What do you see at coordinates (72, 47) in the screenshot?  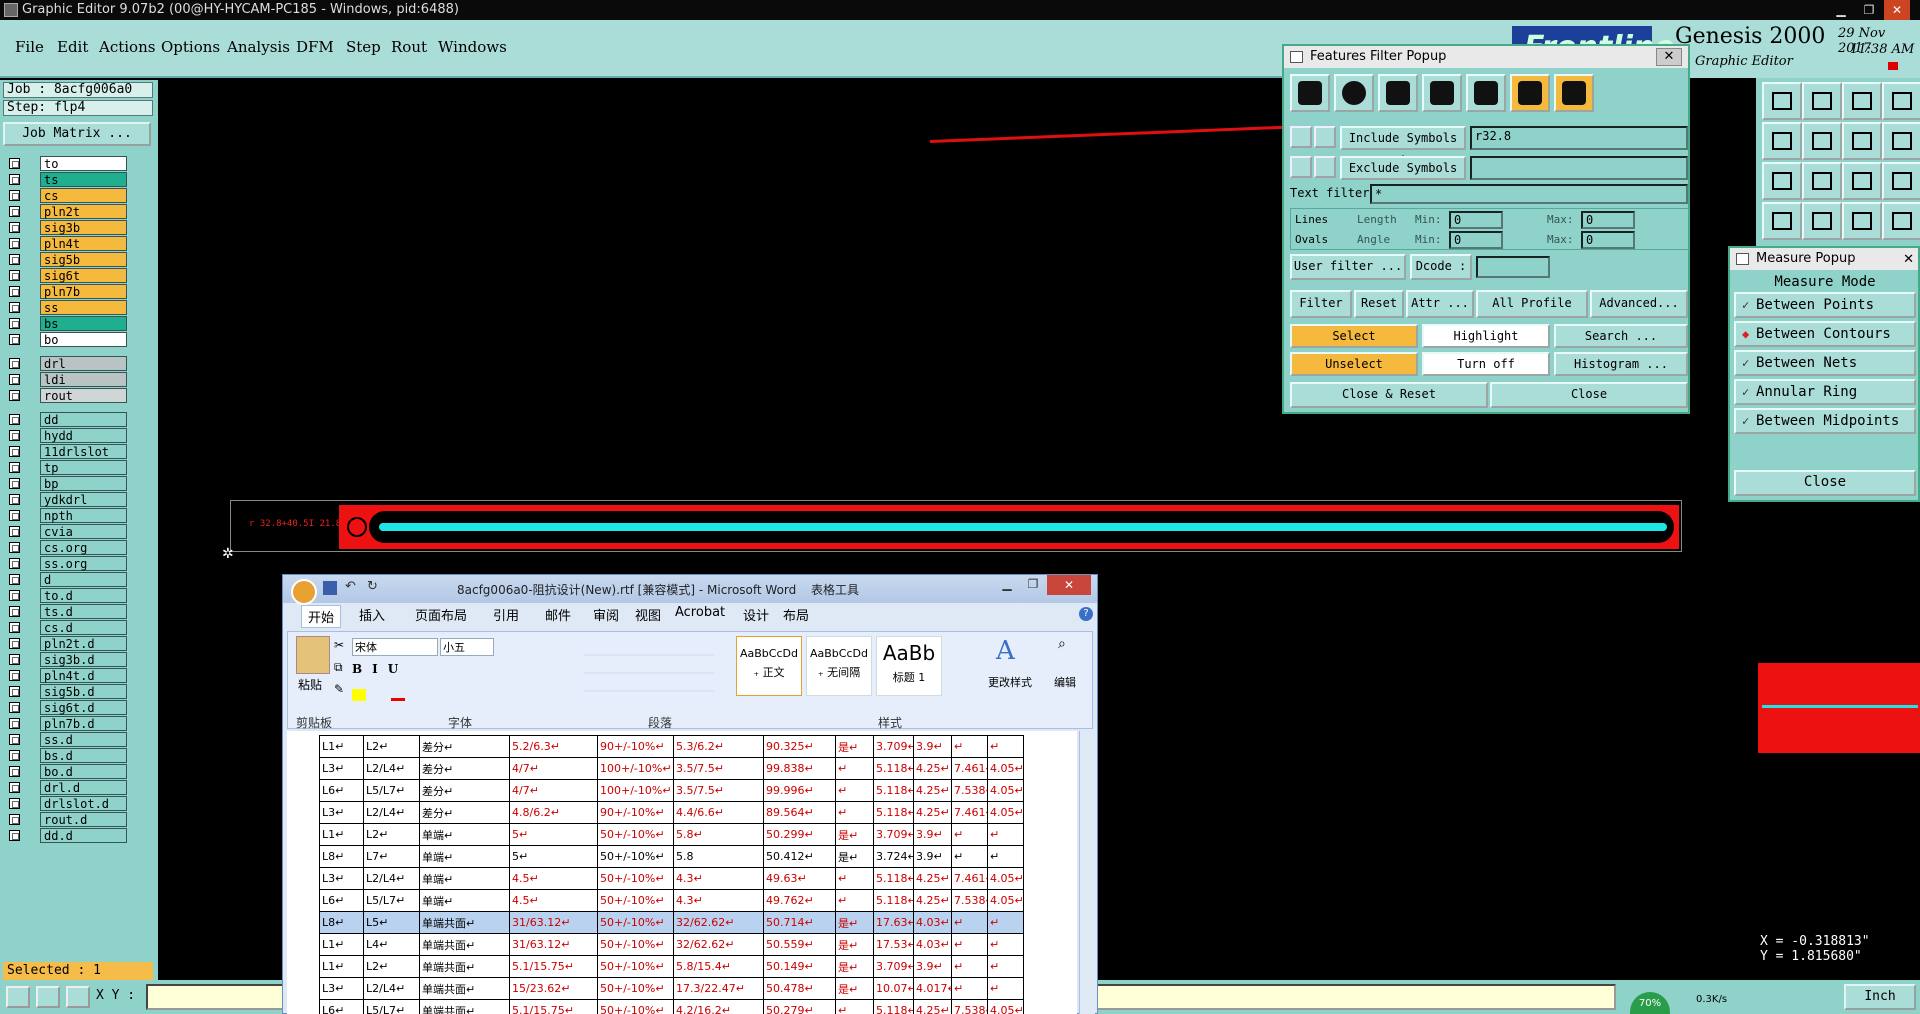 I see `menu-edit: Edit` at bounding box center [72, 47].